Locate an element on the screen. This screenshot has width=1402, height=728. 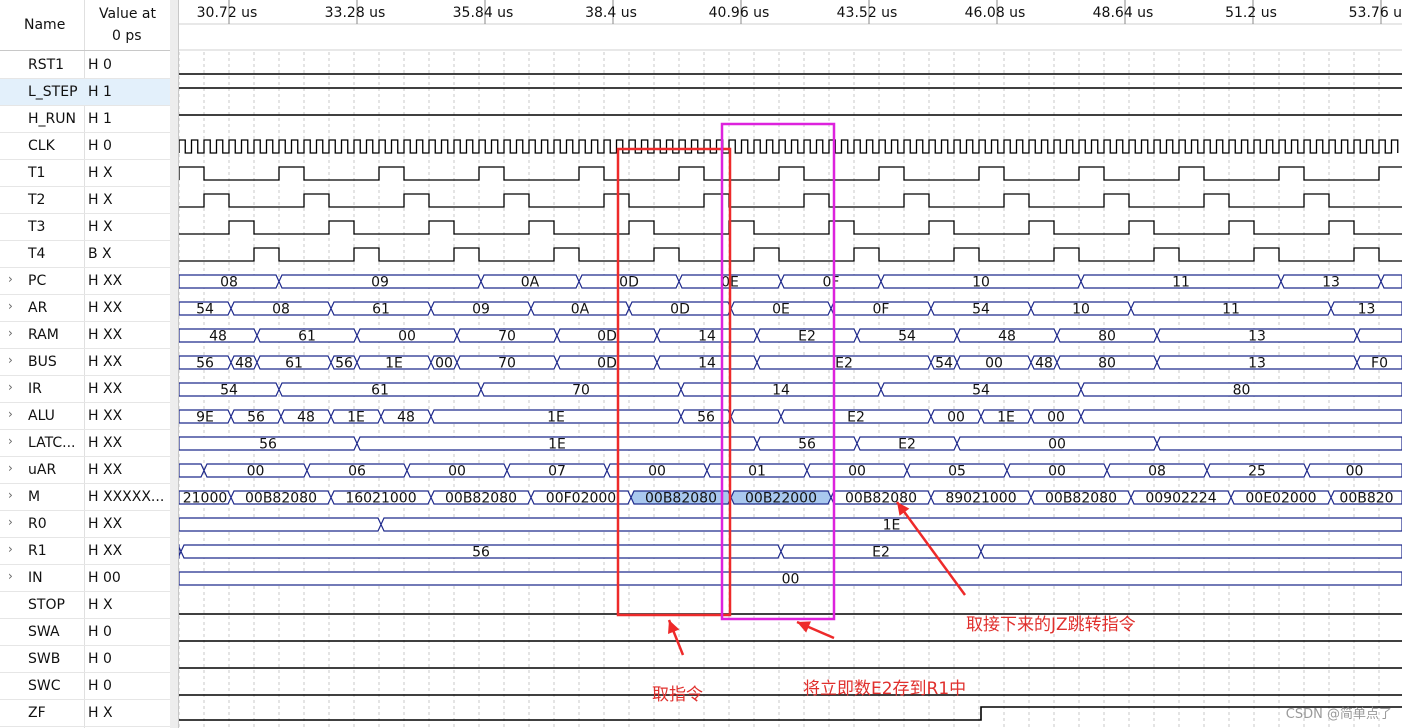
signal-name: SWB is located at coordinates (44, 659).